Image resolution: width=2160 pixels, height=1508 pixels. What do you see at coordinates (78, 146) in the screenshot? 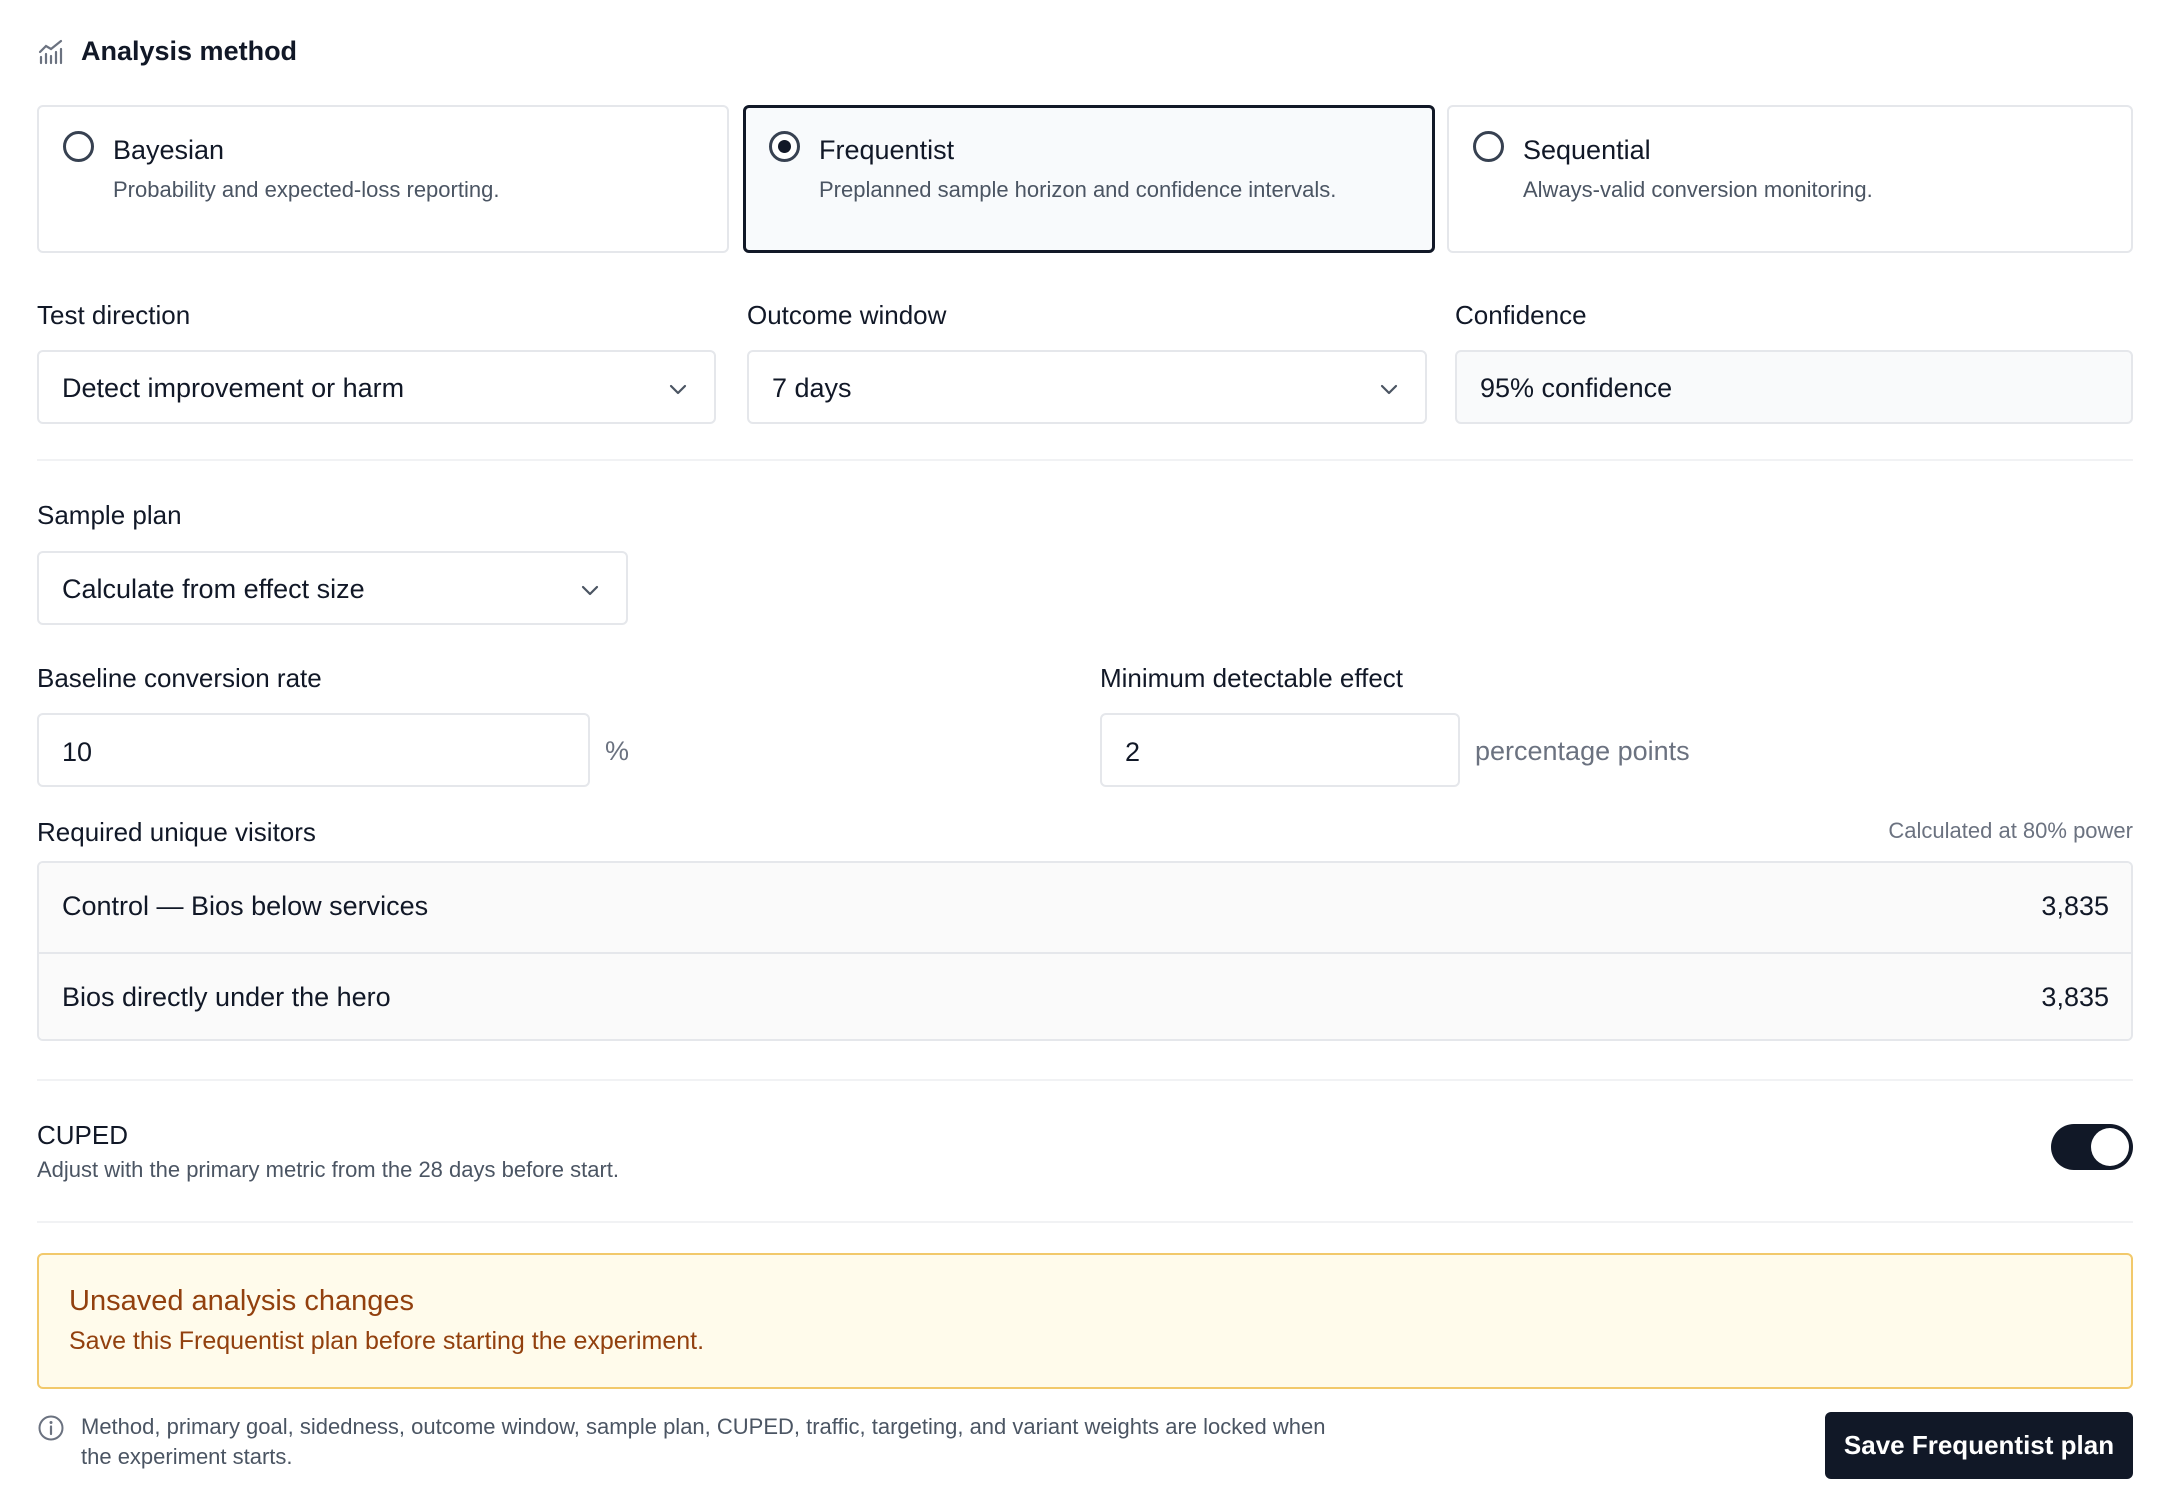
I see `radio-bayesian` at bounding box center [78, 146].